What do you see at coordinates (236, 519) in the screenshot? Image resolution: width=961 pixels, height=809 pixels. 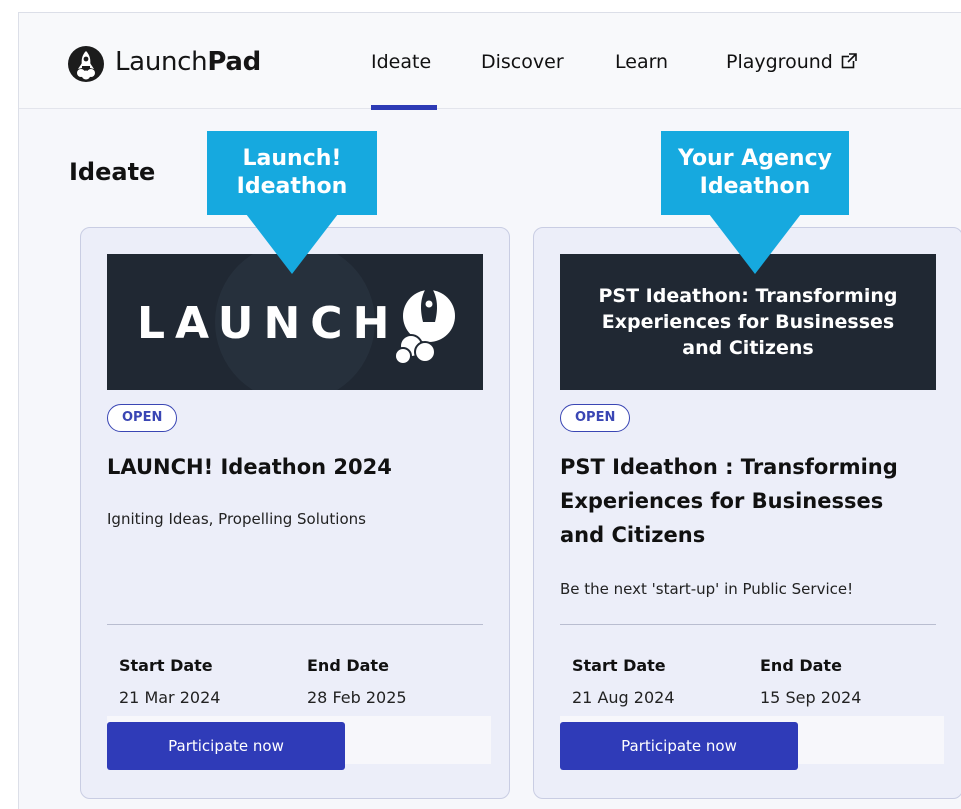 I see `card-description: Igniting Ideas, Propelling Solutions` at bounding box center [236, 519].